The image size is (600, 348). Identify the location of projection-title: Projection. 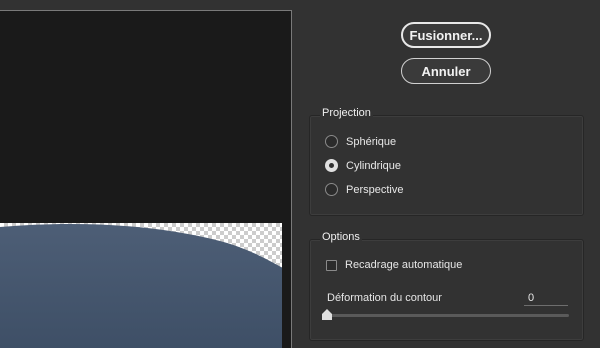
(346, 113).